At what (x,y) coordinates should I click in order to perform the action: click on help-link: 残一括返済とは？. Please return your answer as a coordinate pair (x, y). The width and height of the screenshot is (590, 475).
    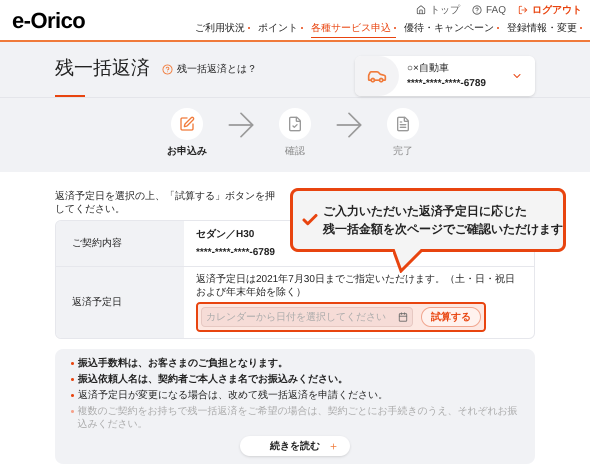
    Looking at the image, I should click on (209, 69).